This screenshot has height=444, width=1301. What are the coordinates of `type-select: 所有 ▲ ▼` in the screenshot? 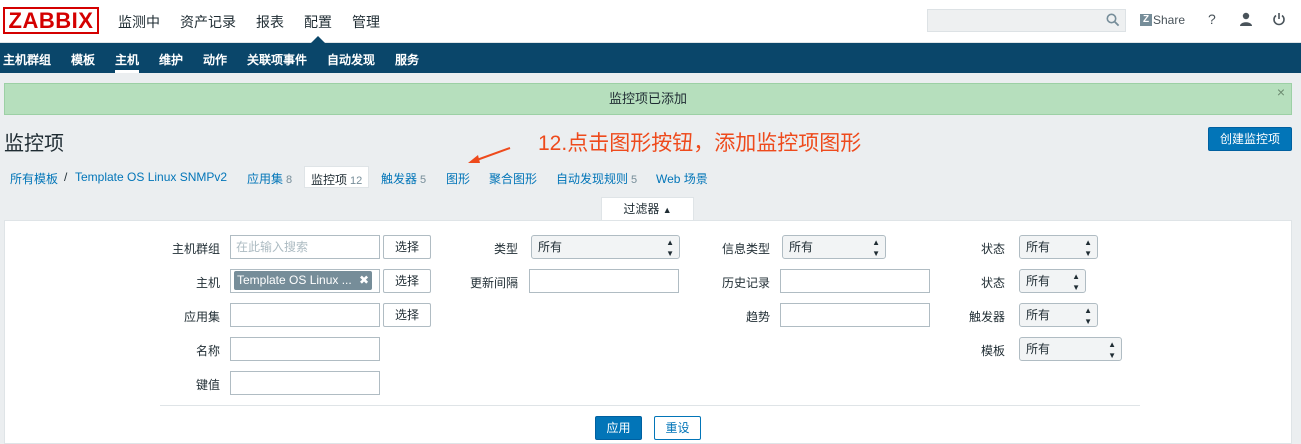 It's located at (605, 247).